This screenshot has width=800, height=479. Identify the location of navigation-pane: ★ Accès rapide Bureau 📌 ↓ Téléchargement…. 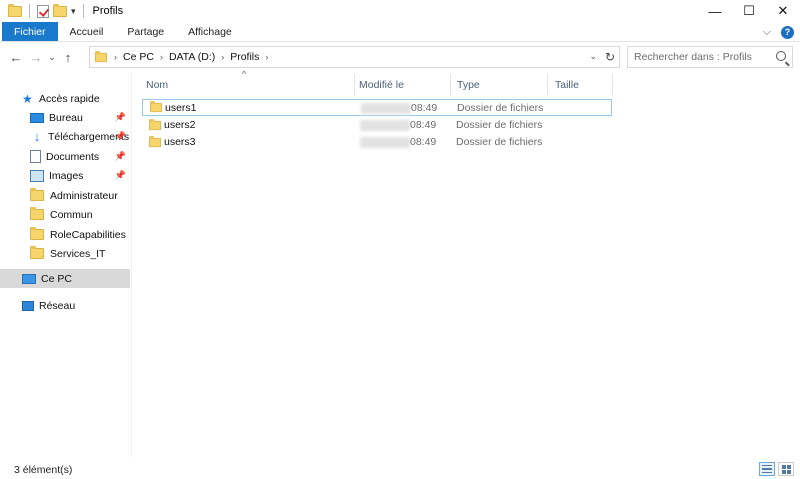
(65, 264).